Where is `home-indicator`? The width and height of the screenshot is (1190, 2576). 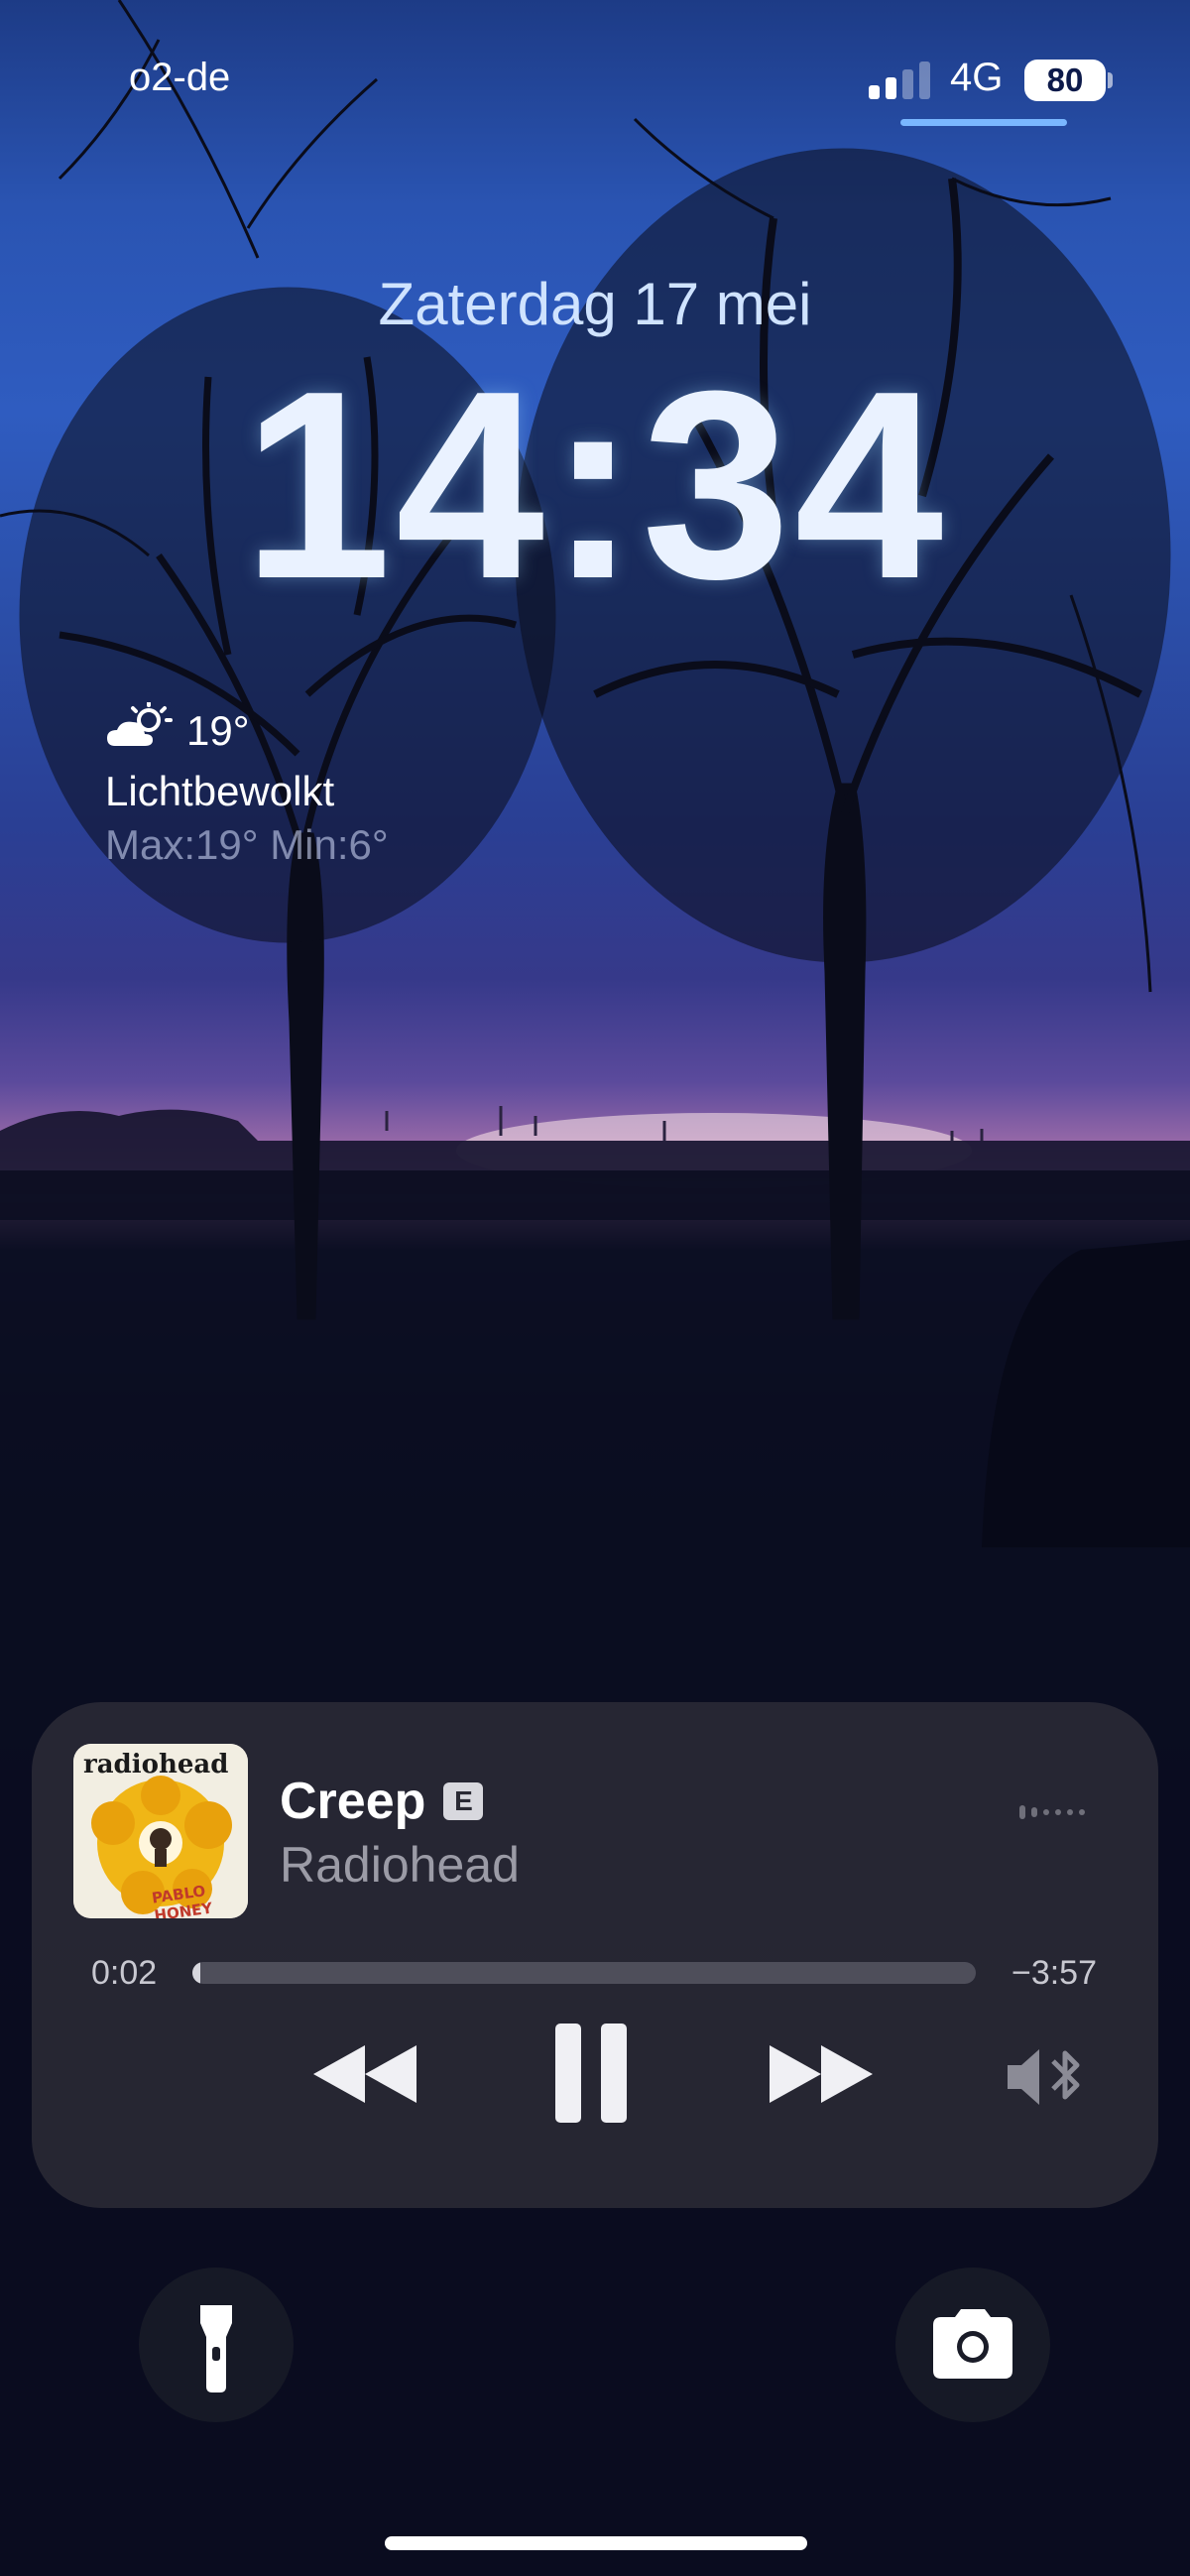
home-indicator is located at coordinates (596, 2543).